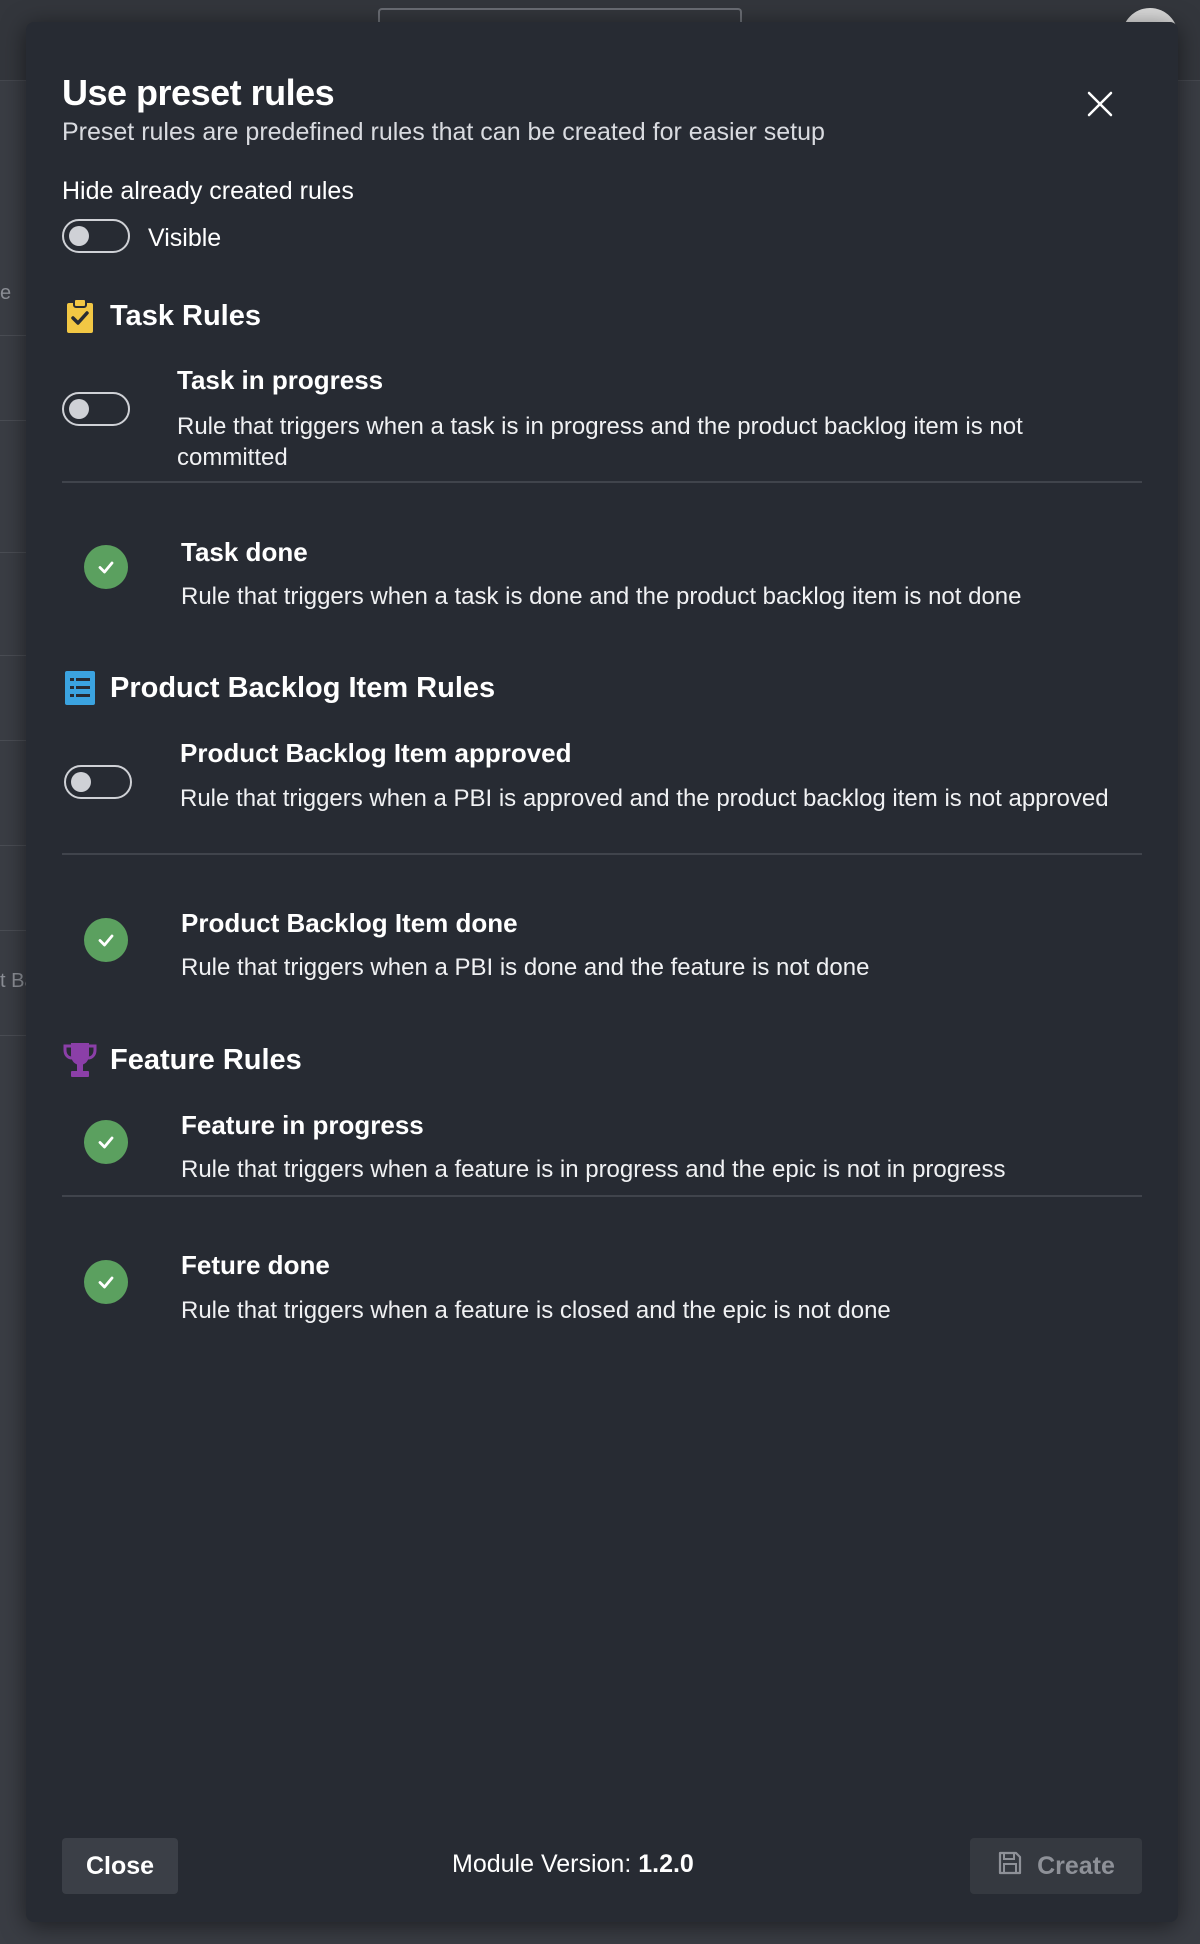 Image resolution: width=1200 pixels, height=1944 pixels. What do you see at coordinates (185, 315) in the screenshot?
I see `section-title: Task Rules` at bounding box center [185, 315].